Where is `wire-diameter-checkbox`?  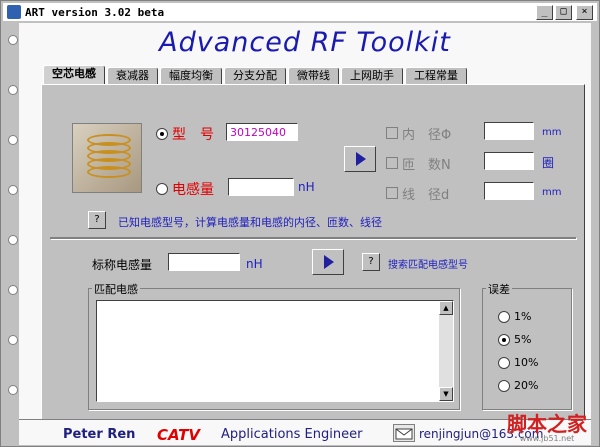
wire-diameter-checkbox is located at coordinates (392, 193).